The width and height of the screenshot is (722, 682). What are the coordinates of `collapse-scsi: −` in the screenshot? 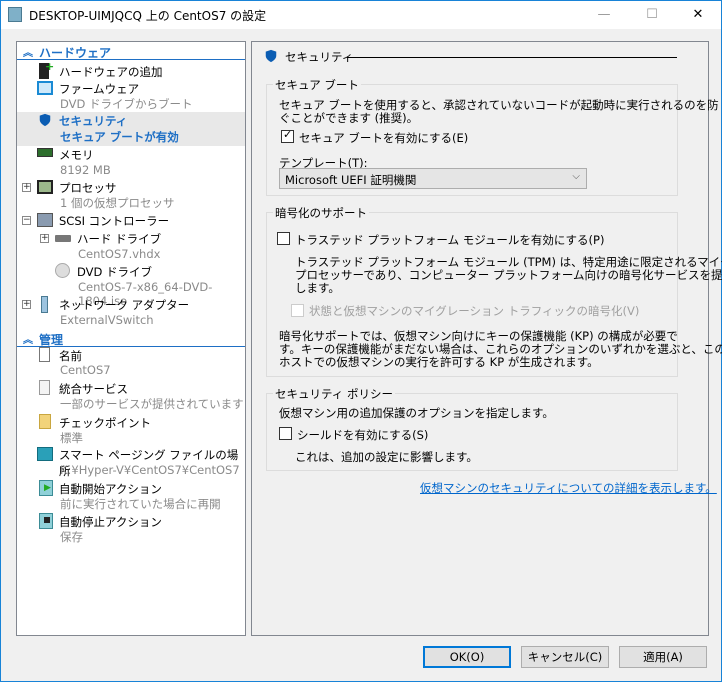 It's located at (26, 220).